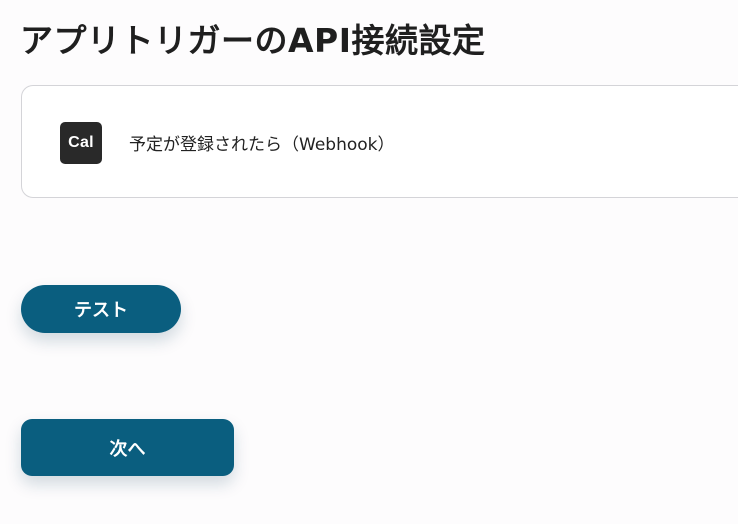  I want to click on test-button: テスト, so click(101, 309).